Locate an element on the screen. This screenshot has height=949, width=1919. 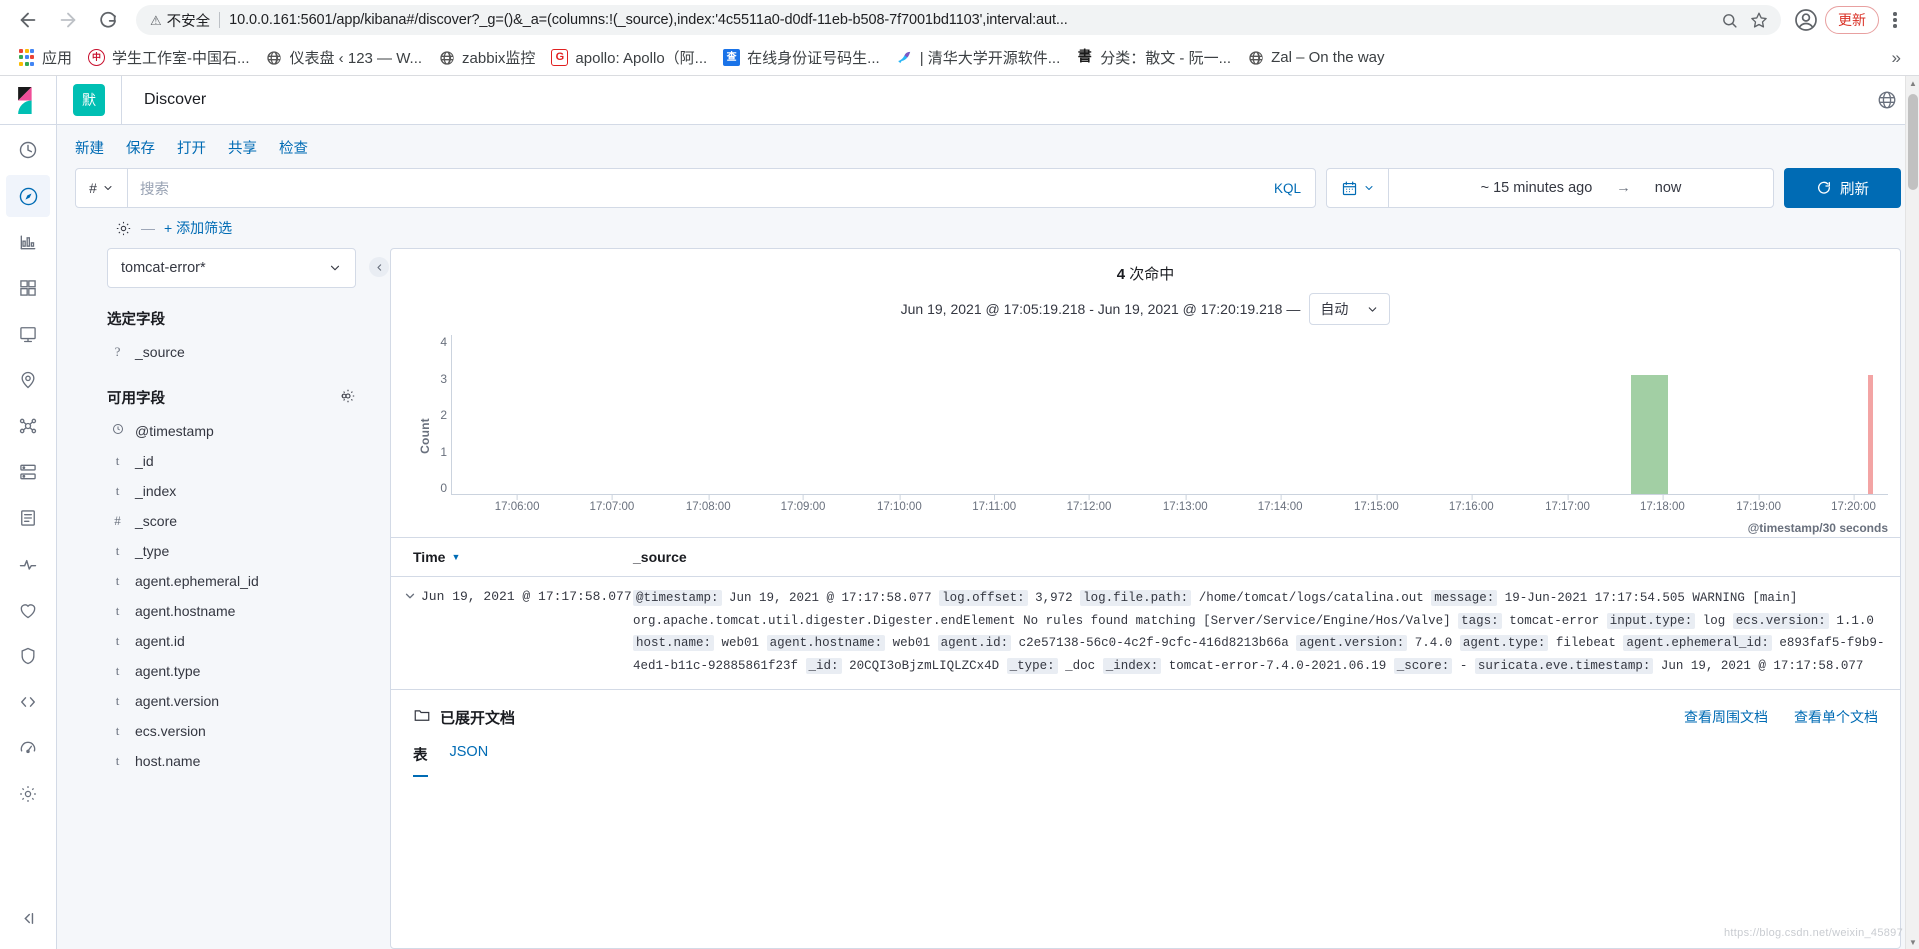
sidebar-item-infrastructure is located at coordinates (28, 472).